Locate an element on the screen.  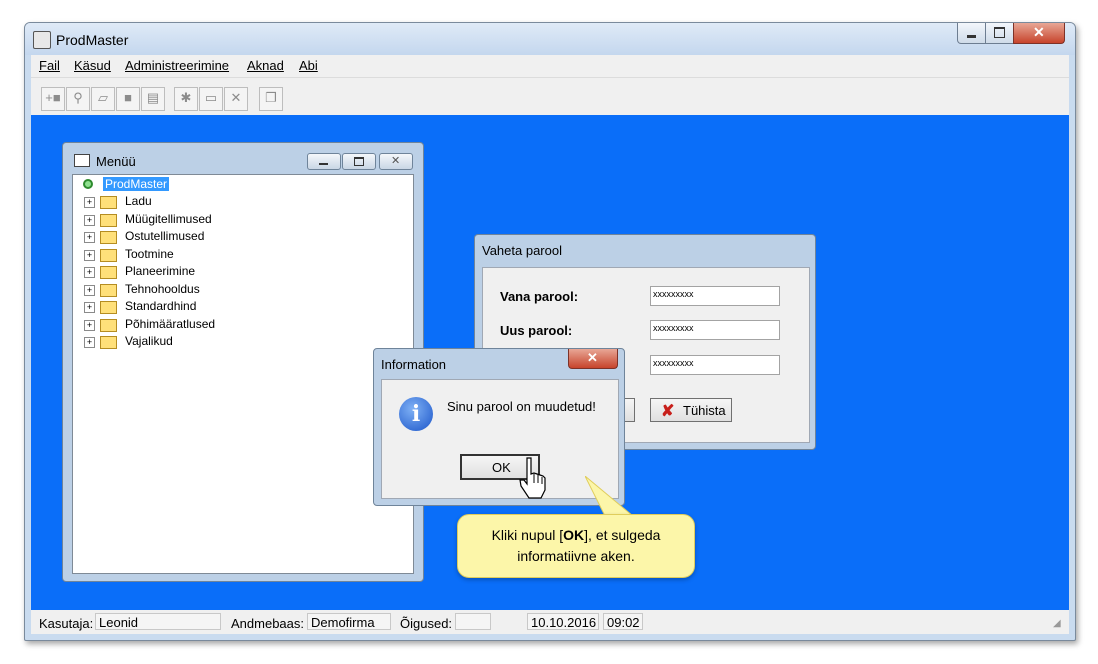
document-button: ▤ is located at coordinates (153, 99).